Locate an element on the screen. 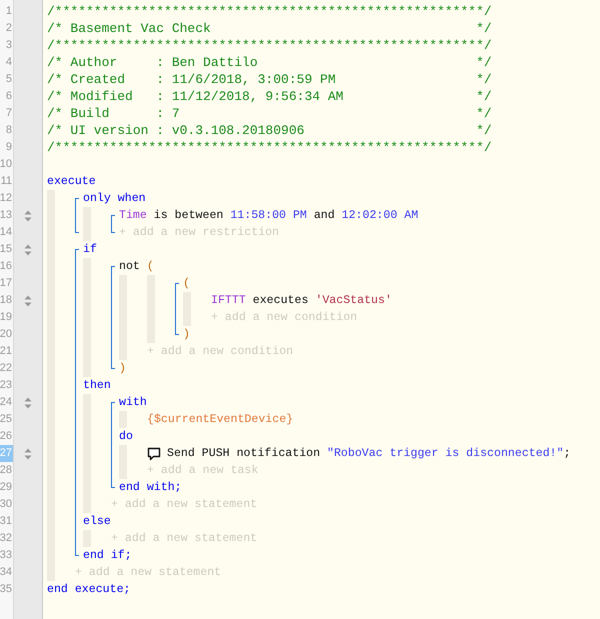  keyword: end if; is located at coordinates (107, 556).